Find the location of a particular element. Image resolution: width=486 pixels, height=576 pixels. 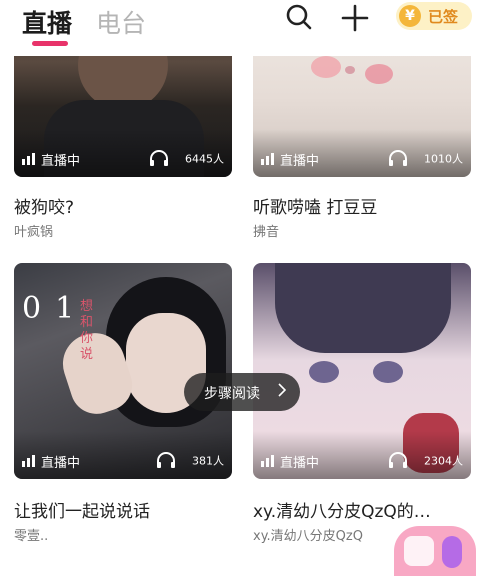

coin-icon: ¥ is located at coordinates (410, 16).